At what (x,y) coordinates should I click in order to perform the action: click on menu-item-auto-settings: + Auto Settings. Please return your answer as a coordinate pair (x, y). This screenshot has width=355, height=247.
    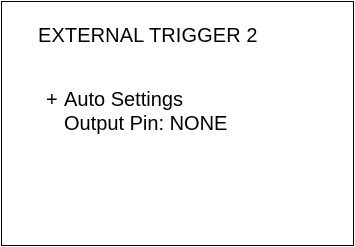
    Looking at the image, I should click on (114, 100).